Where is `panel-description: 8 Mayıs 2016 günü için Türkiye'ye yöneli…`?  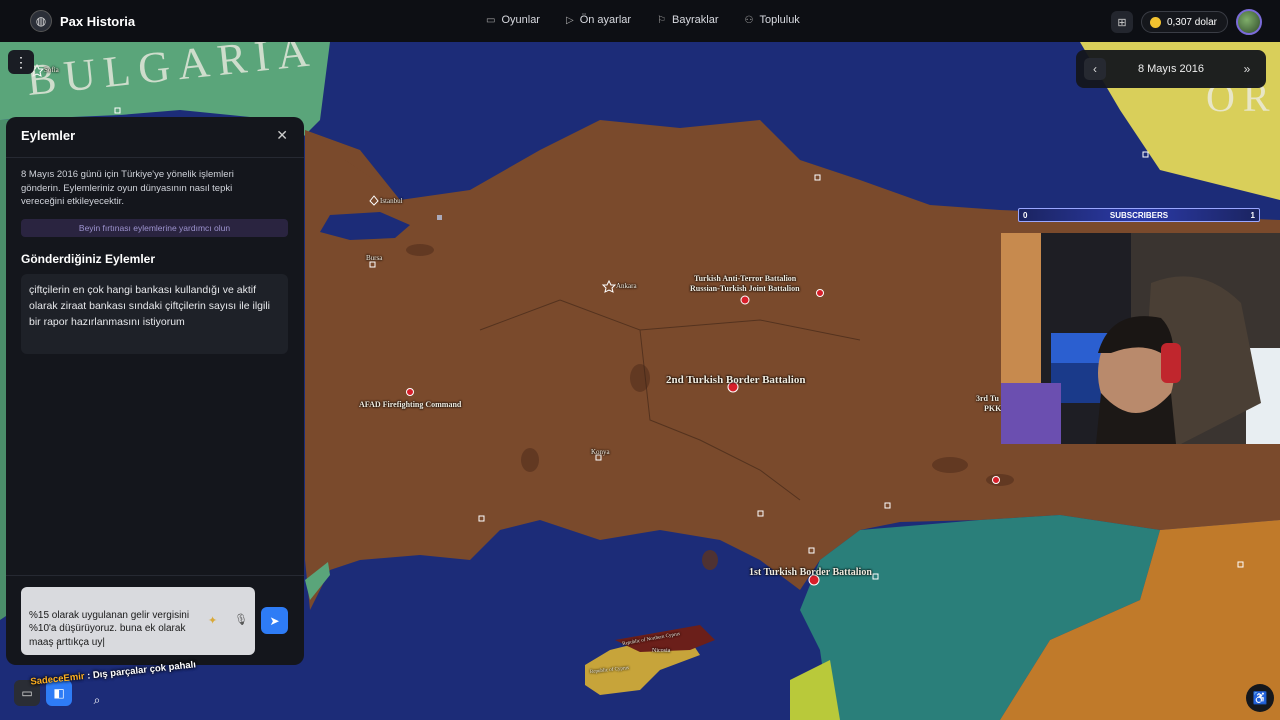 panel-description: 8 Mayıs 2016 günü için Türkiye'ye yöneli… is located at coordinates (127, 188).